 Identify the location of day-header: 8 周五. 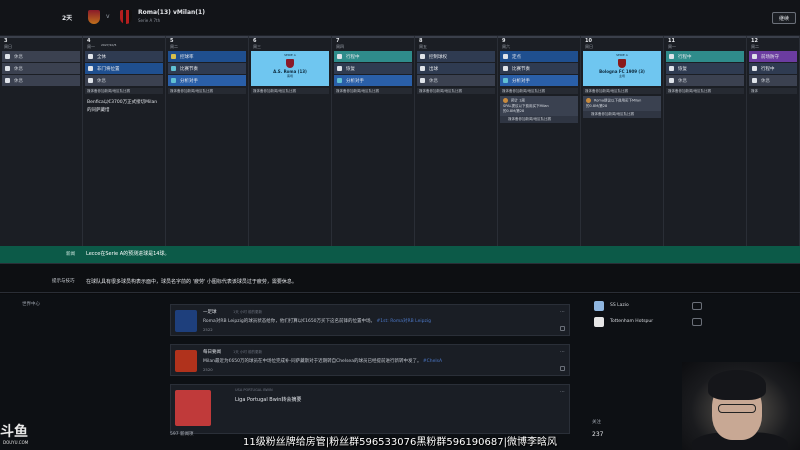
(456, 43).